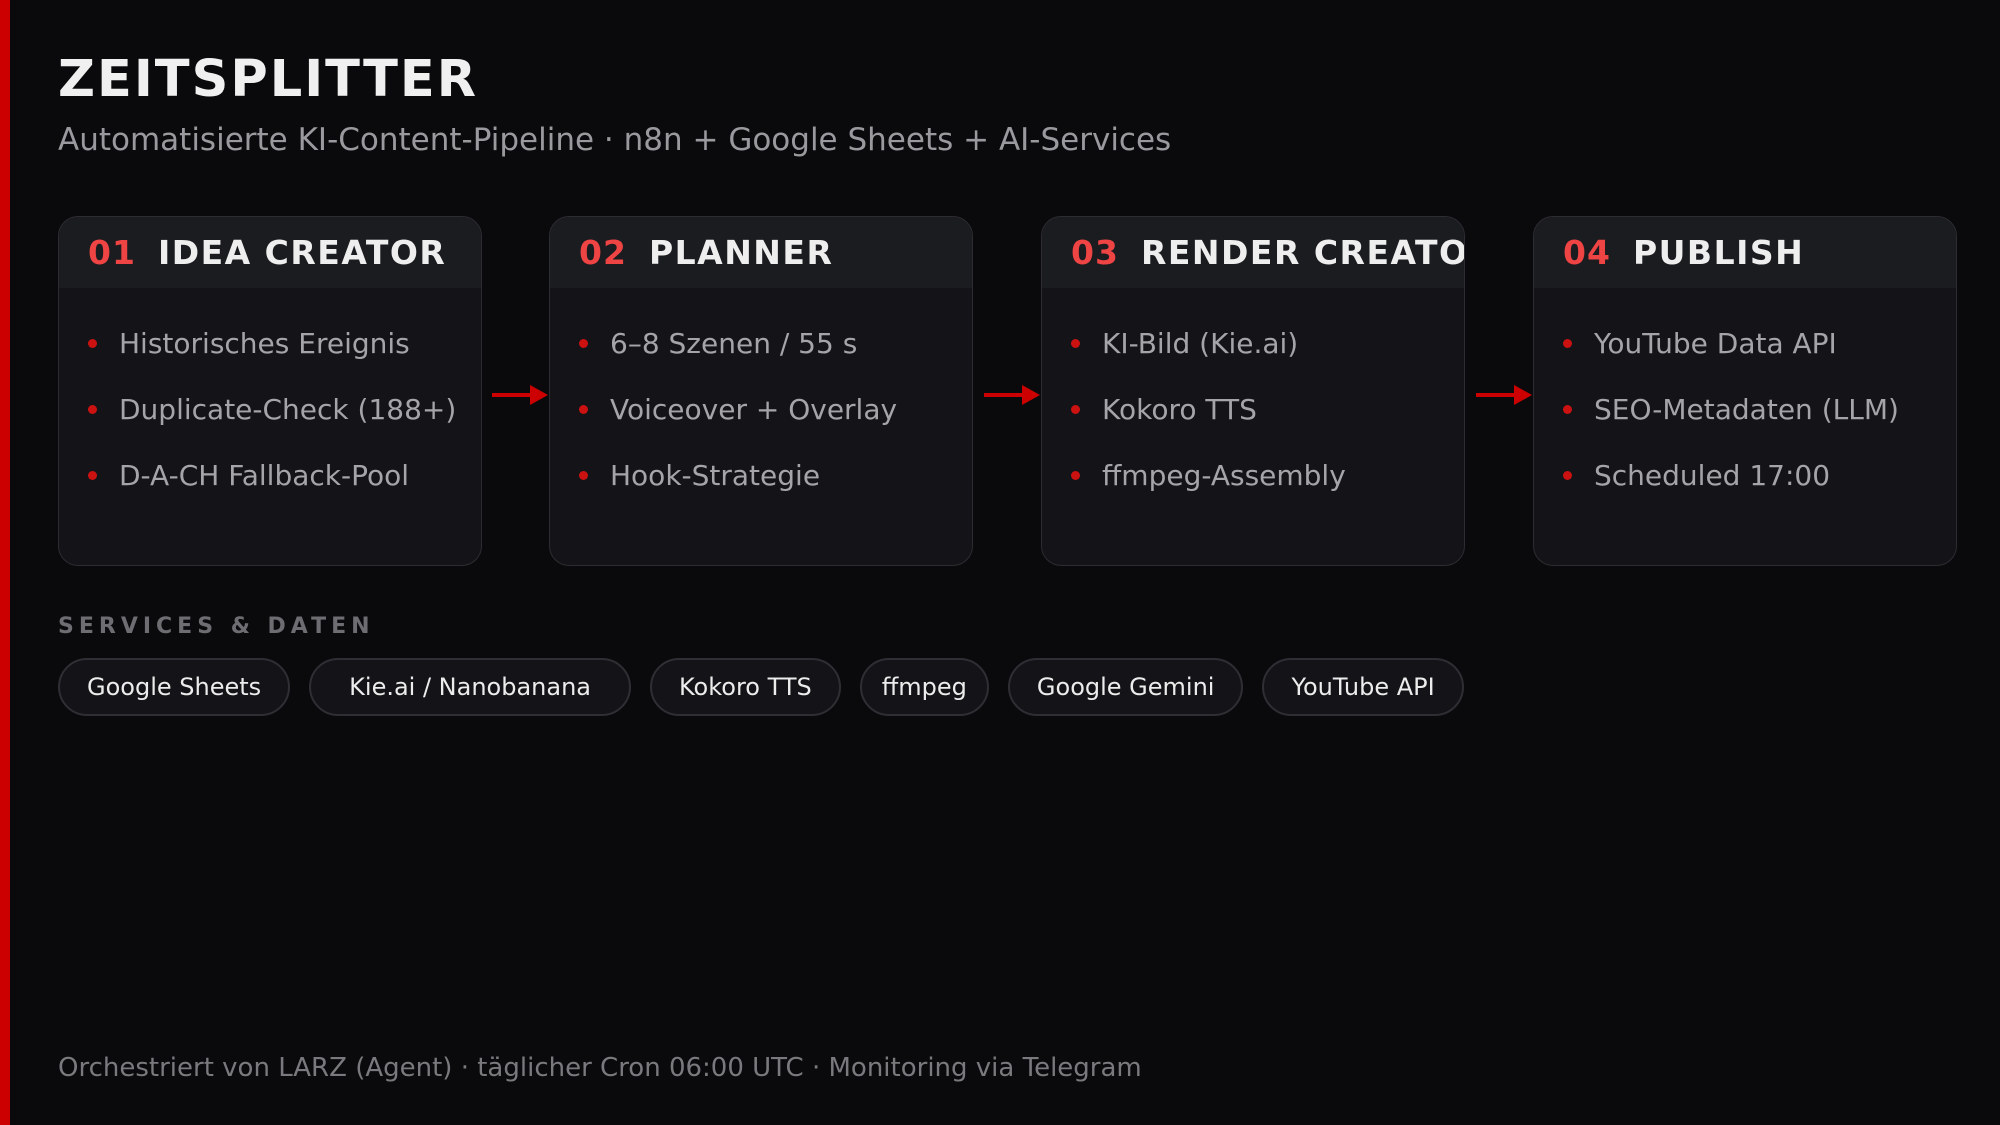 The width and height of the screenshot is (2000, 1125). I want to click on stage-item: Voiceover + Overlay, so click(775, 409).